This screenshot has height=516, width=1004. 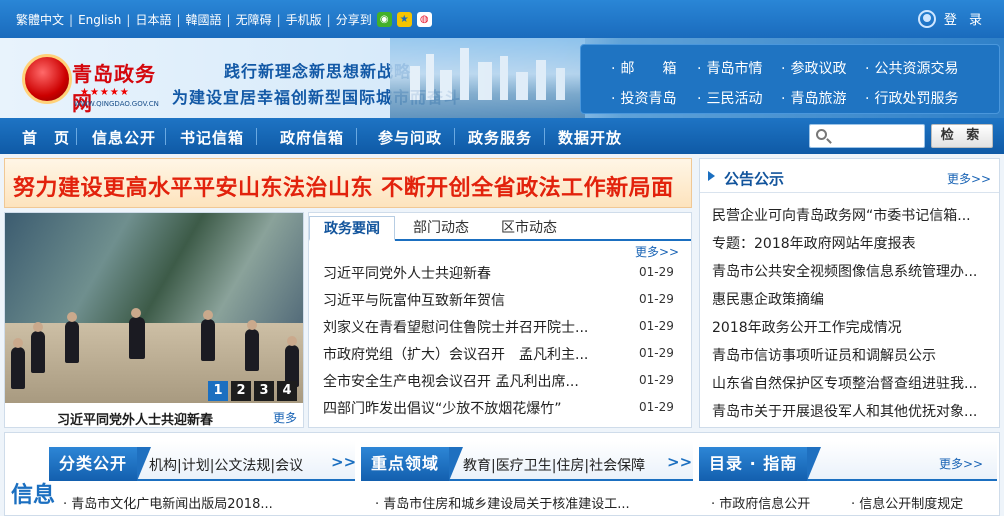 What do you see at coordinates (500, 409) in the screenshot?
I see `news-item: 四部门昨发出倡议“少放不放烟花爆竹” 01-29` at bounding box center [500, 409].